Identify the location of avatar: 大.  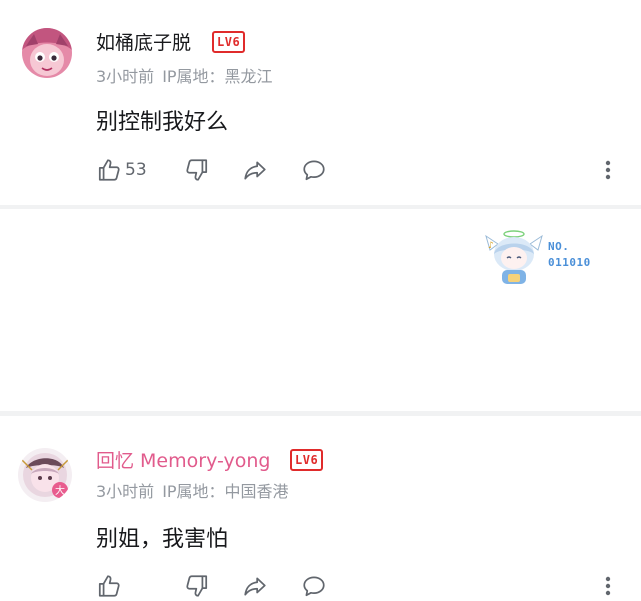
(45, 475).